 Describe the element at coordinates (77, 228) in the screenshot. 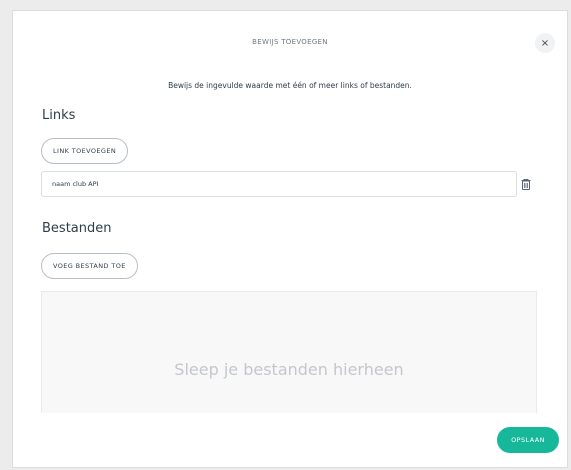

I see `files-heading: Bestanden` at that location.